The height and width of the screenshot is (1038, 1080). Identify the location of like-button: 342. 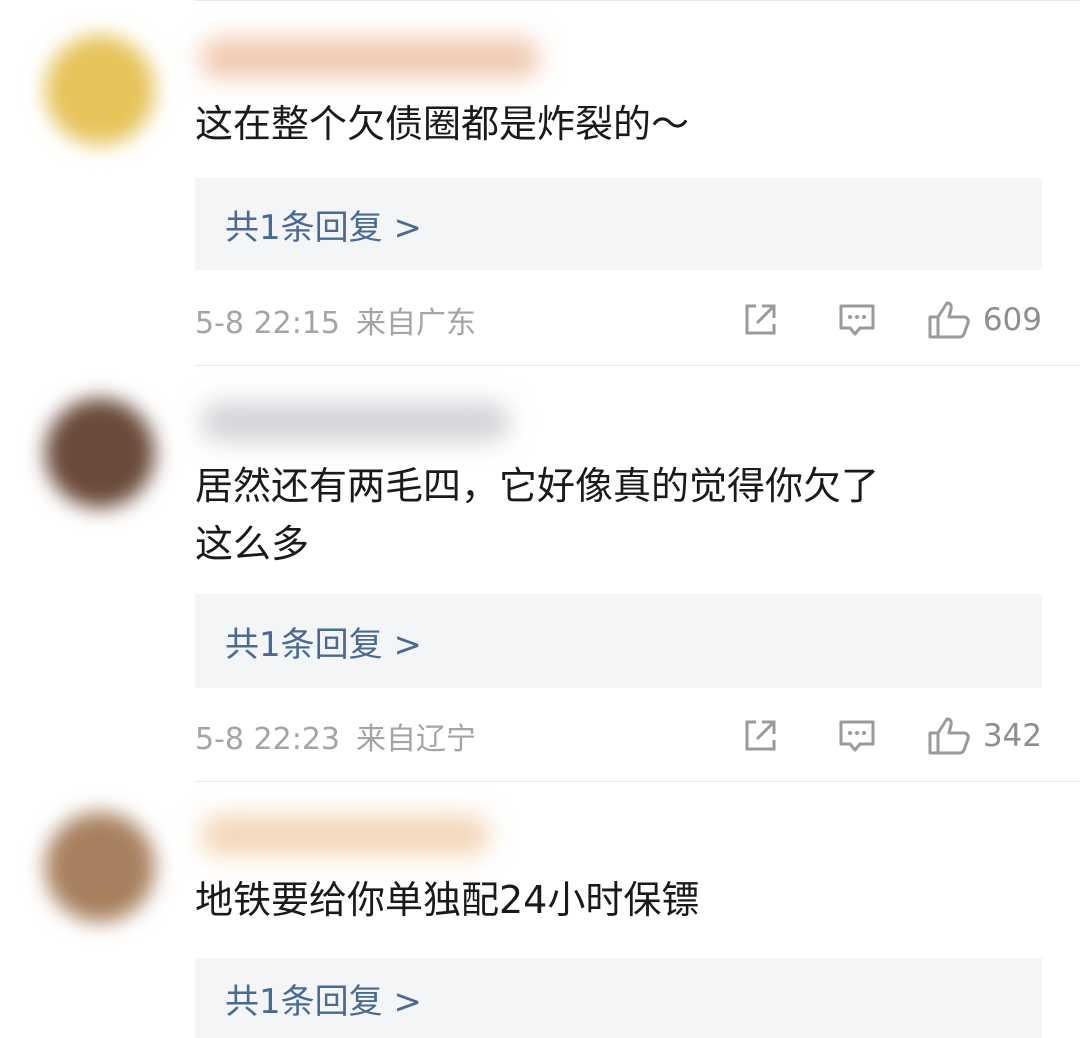
(984, 736).